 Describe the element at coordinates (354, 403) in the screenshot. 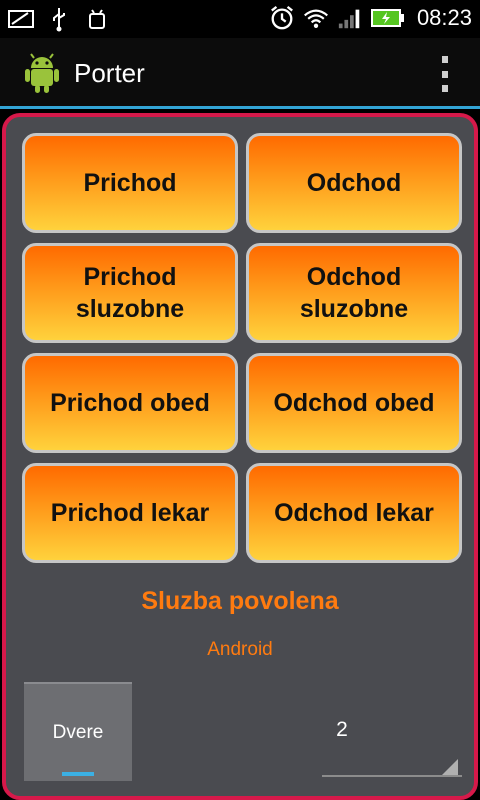

I see `odchod-obed-button: Odchod obed` at that location.